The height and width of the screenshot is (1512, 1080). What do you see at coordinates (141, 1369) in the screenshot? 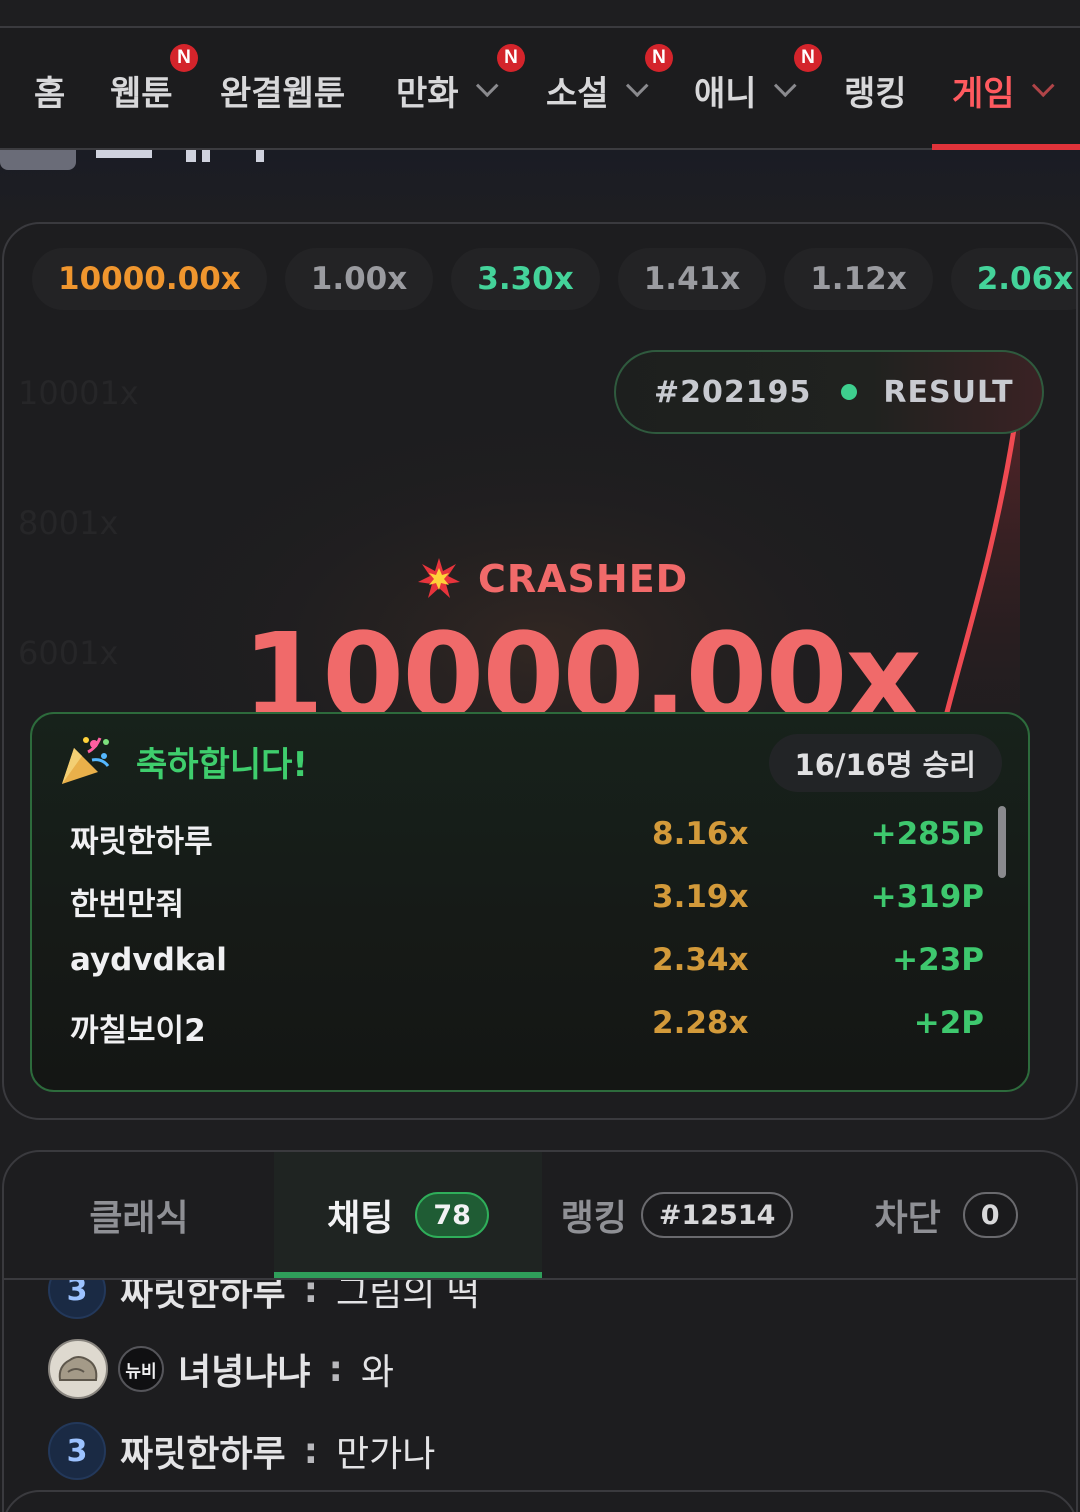
I see `rookie-badge: 뉴비` at bounding box center [141, 1369].